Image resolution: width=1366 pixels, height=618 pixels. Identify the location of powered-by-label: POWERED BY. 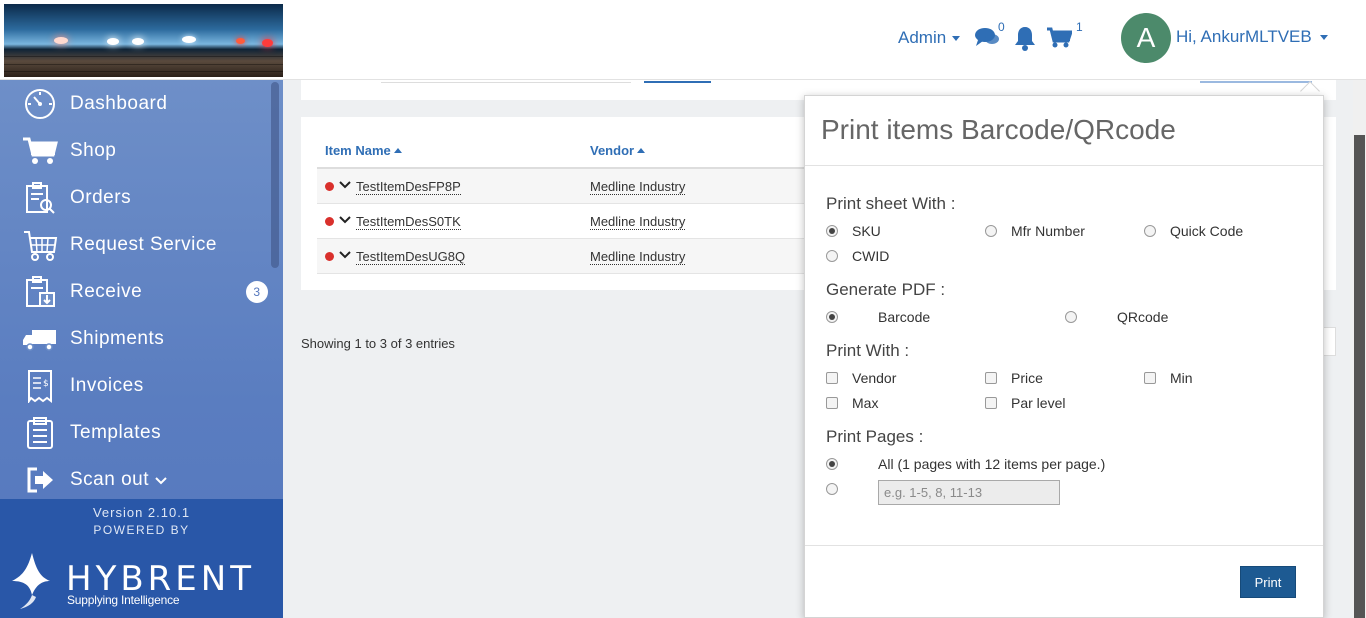
(141, 530).